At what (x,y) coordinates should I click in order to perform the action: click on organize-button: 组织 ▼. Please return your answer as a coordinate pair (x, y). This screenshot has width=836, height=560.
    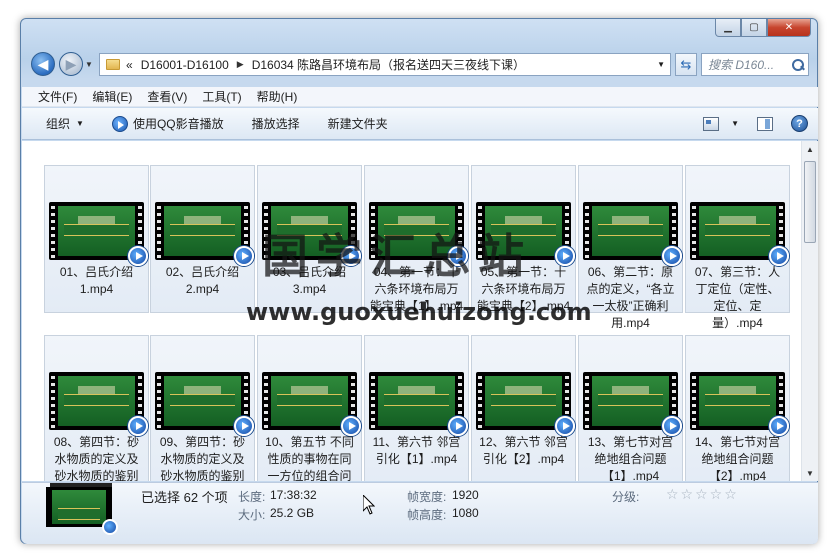
    Looking at the image, I should click on (65, 123).